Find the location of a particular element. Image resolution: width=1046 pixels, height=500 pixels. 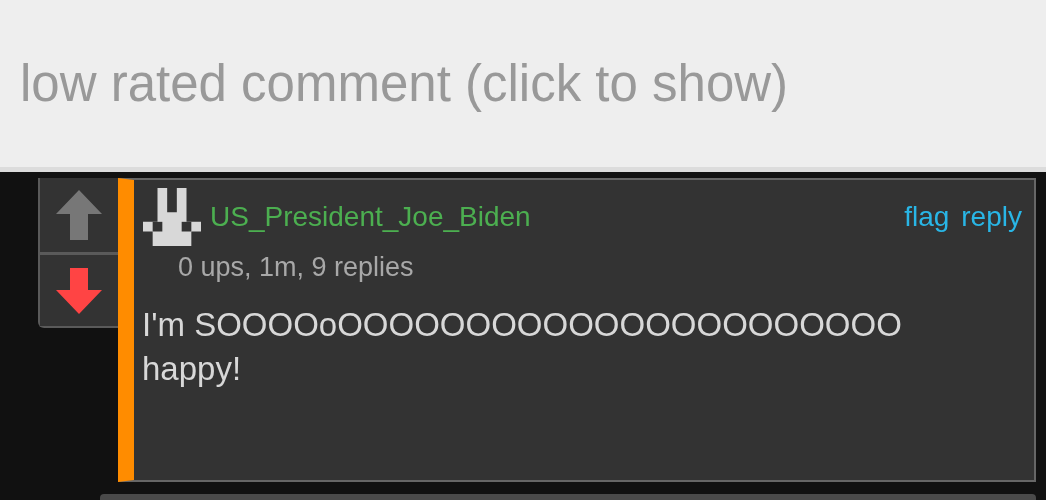

avatar-icon is located at coordinates (172, 217).